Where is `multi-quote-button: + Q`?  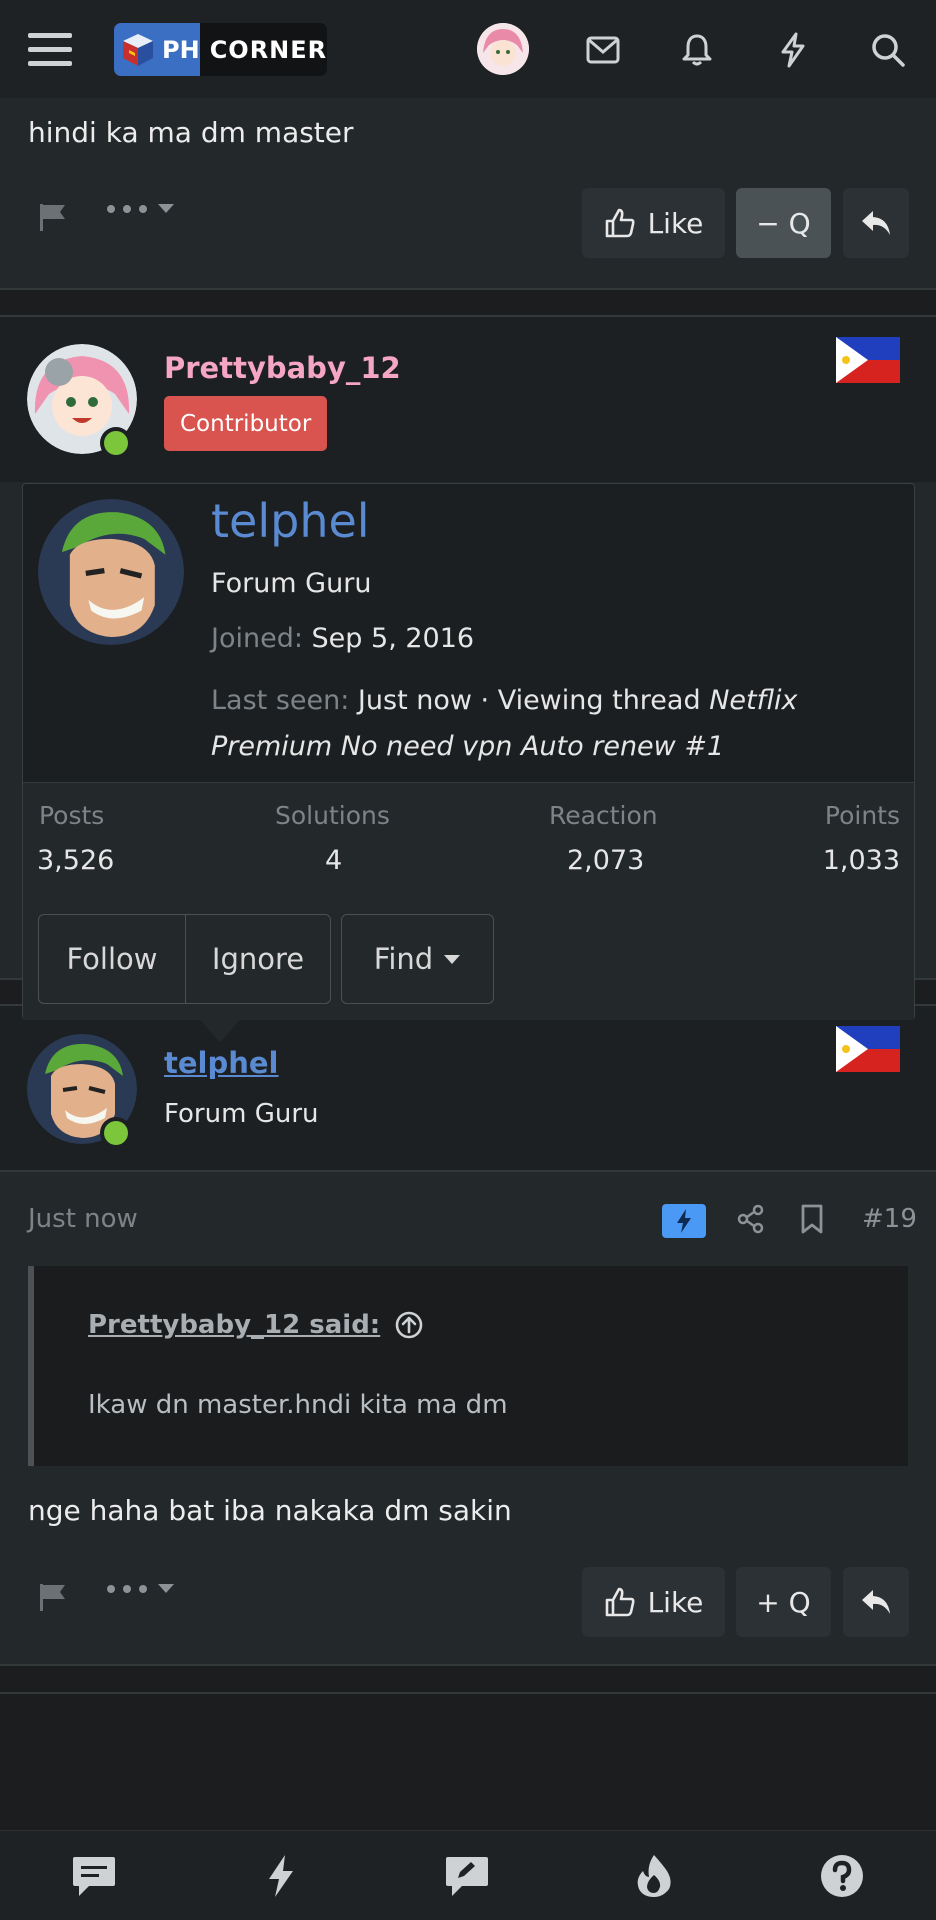
multi-quote-button: + Q is located at coordinates (783, 1602).